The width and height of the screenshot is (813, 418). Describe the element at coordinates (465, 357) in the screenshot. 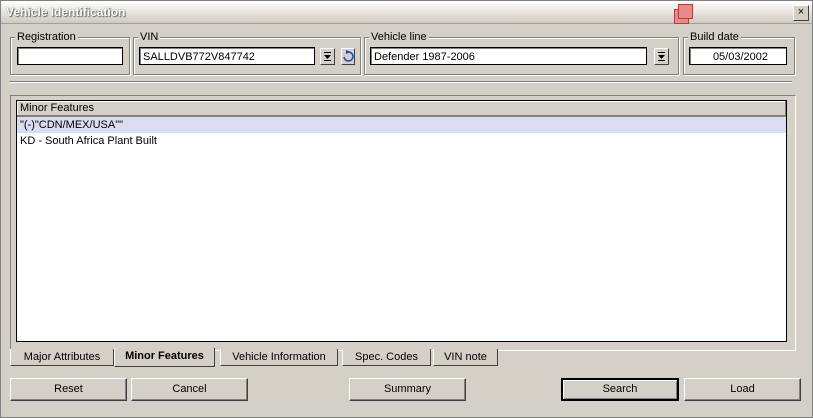

I see `tab-vin-note: VIN note` at that location.